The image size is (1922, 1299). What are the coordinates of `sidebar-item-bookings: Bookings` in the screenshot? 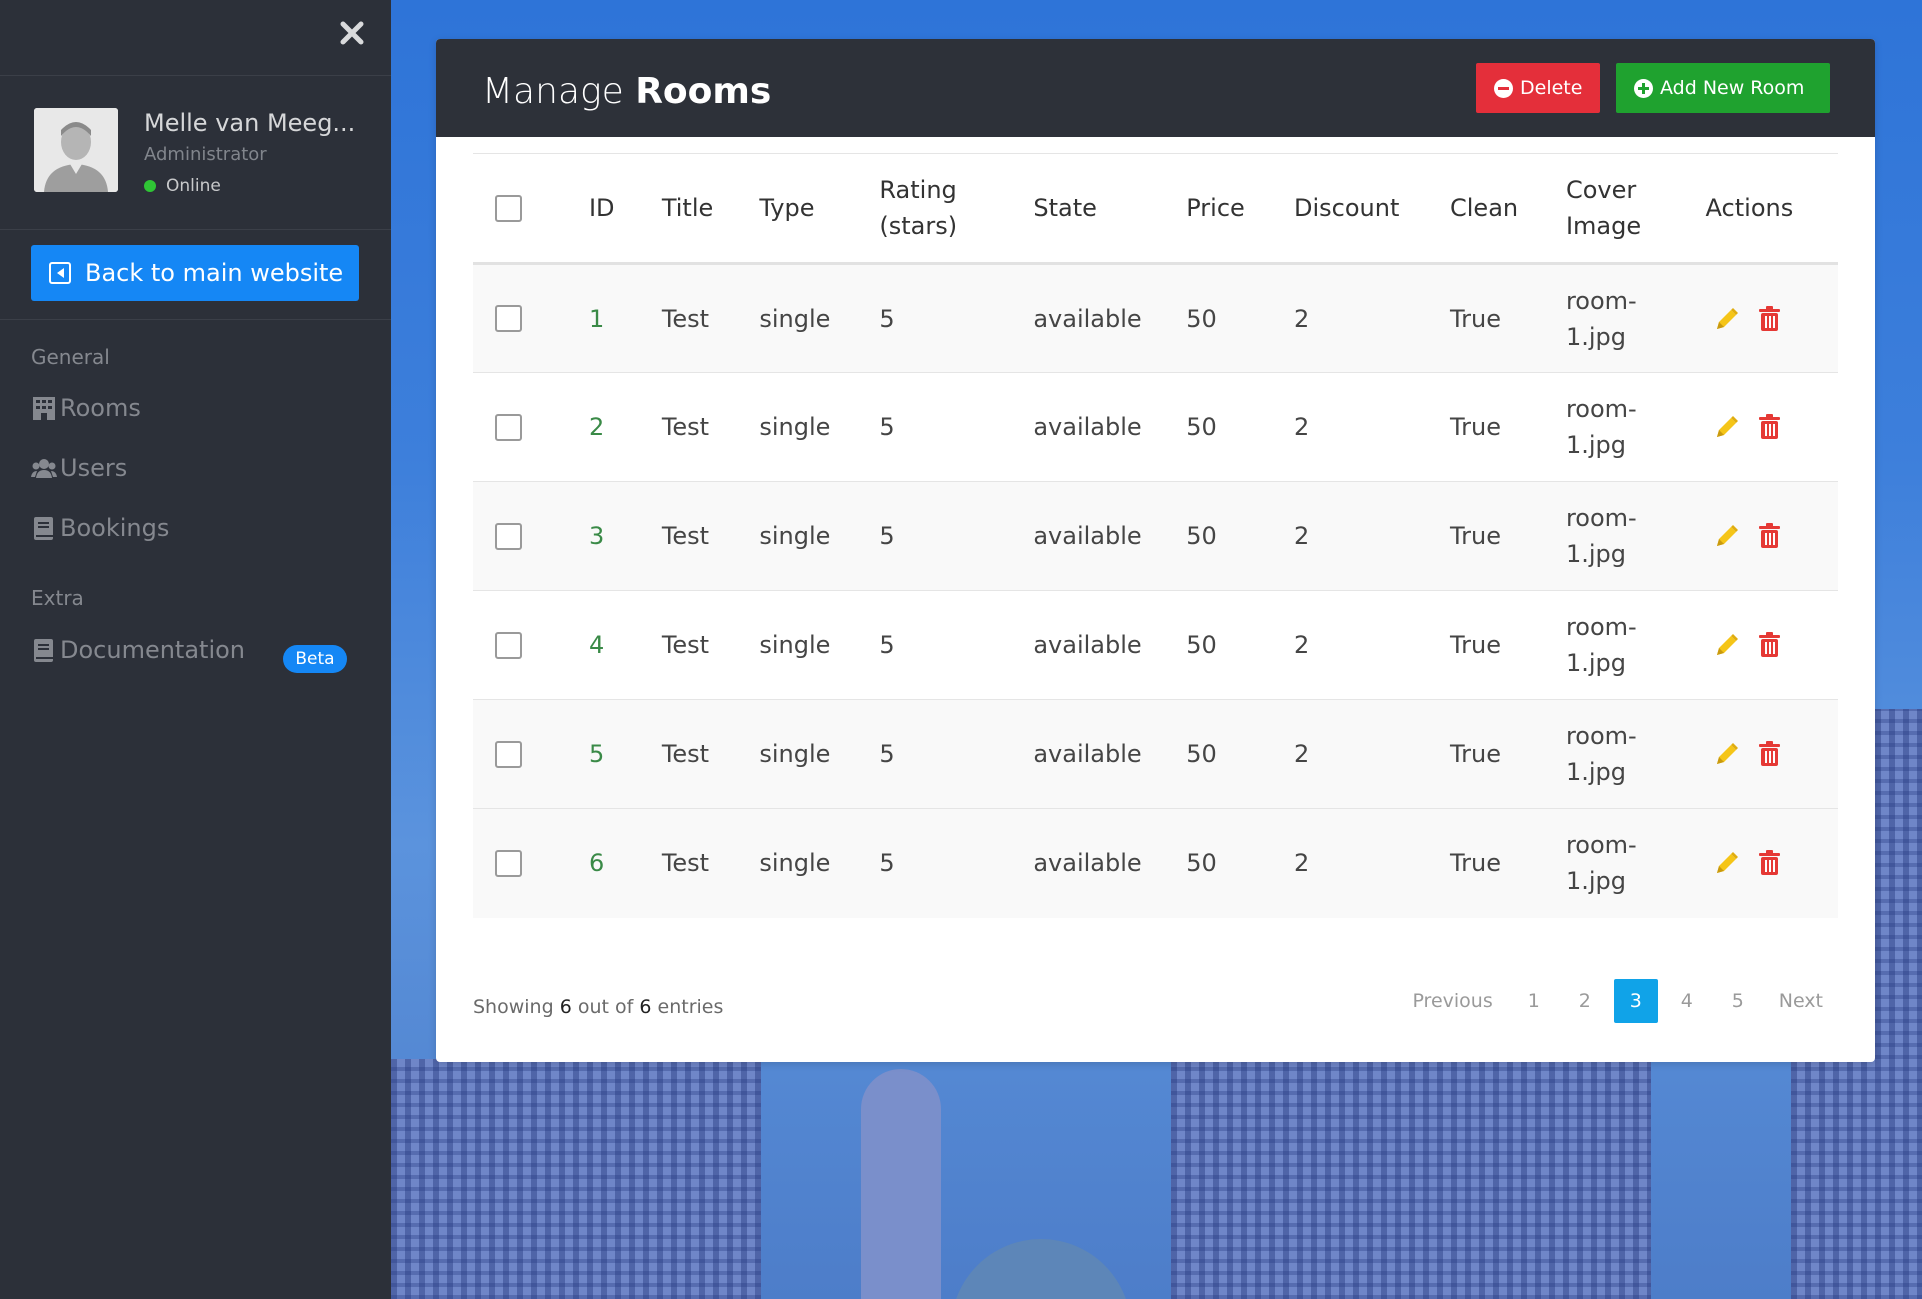 It's located at (100, 528).